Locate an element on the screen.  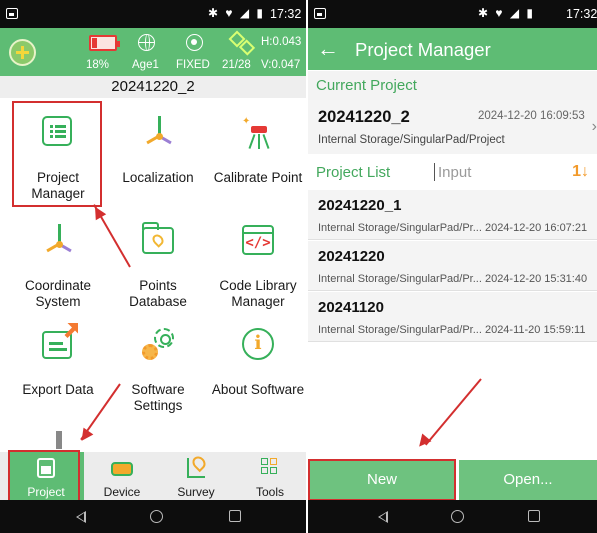
fix-status: FIXED is located at coordinates (193, 65).